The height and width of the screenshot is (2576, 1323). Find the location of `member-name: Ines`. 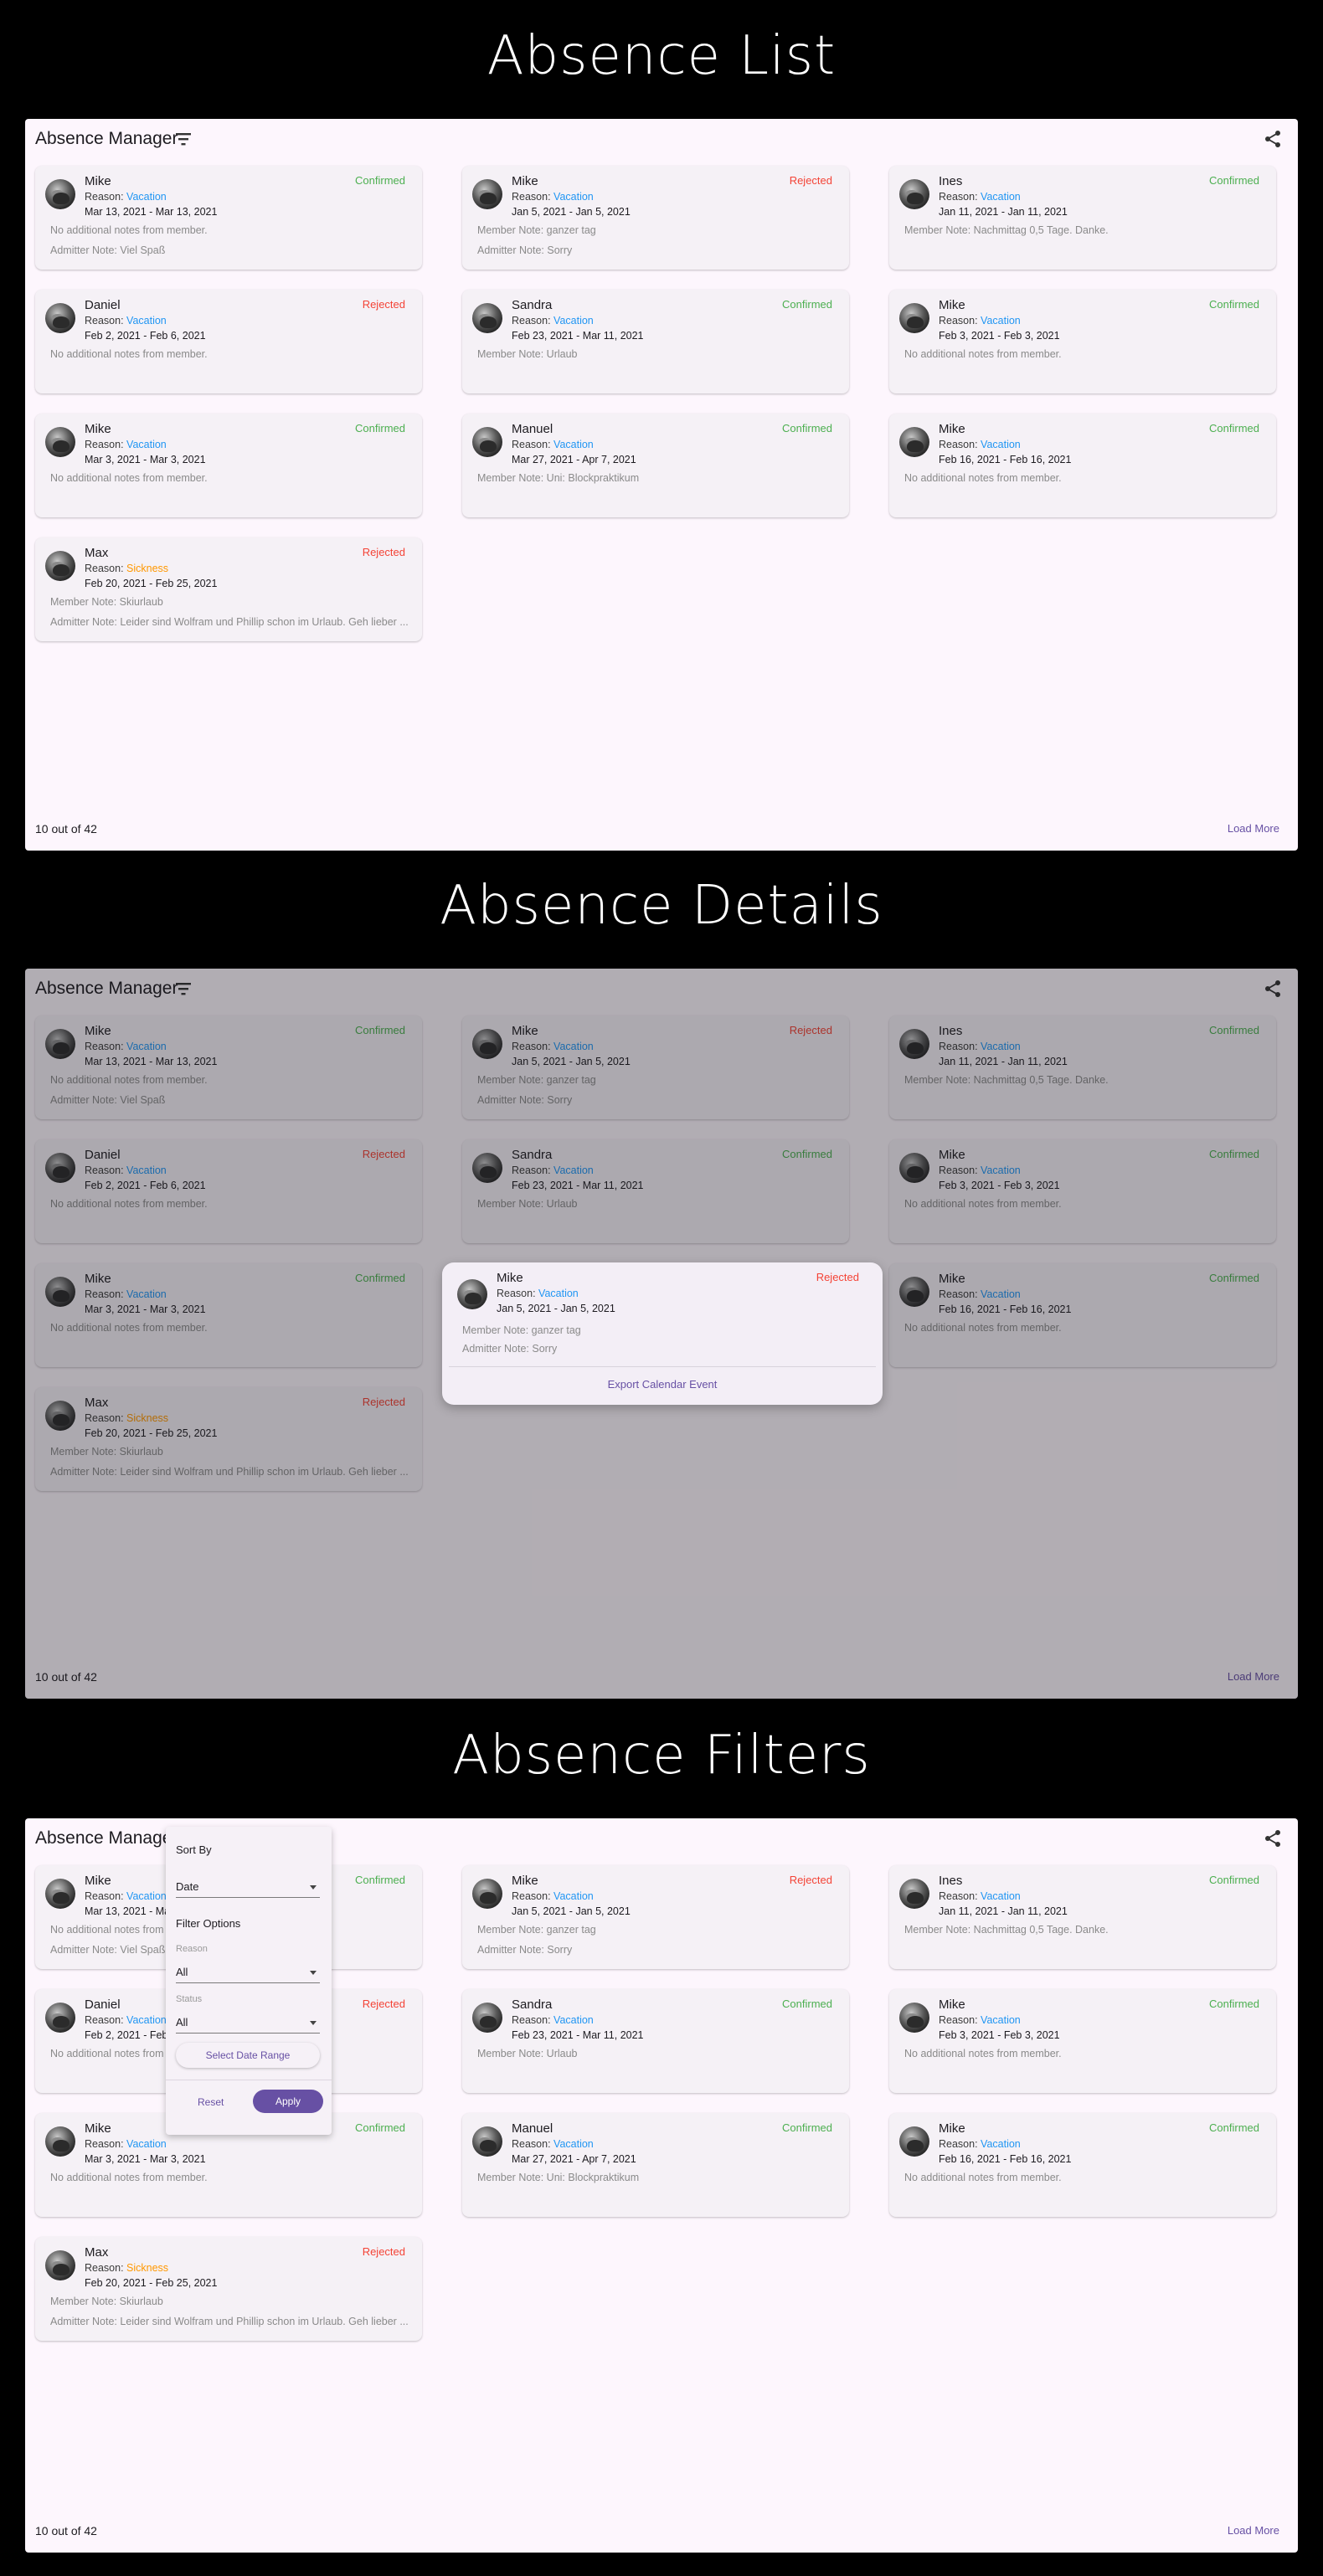

member-name: Ines is located at coordinates (951, 181).